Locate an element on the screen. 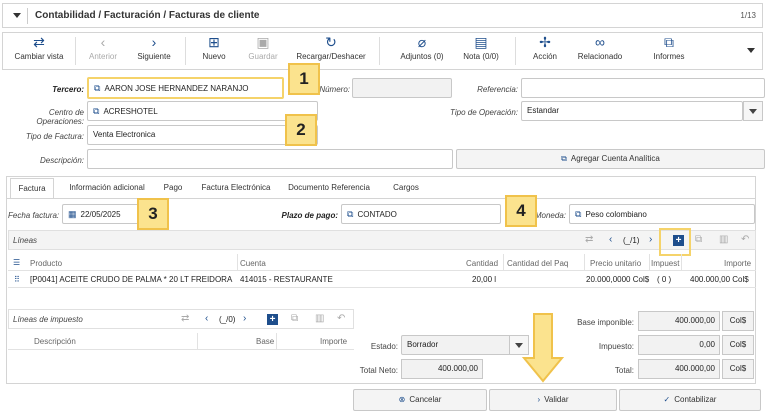 Image resolution: width=765 pixels, height=413 pixels. row-importe: 400.000,00 Col$ is located at coordinates (719, 279).